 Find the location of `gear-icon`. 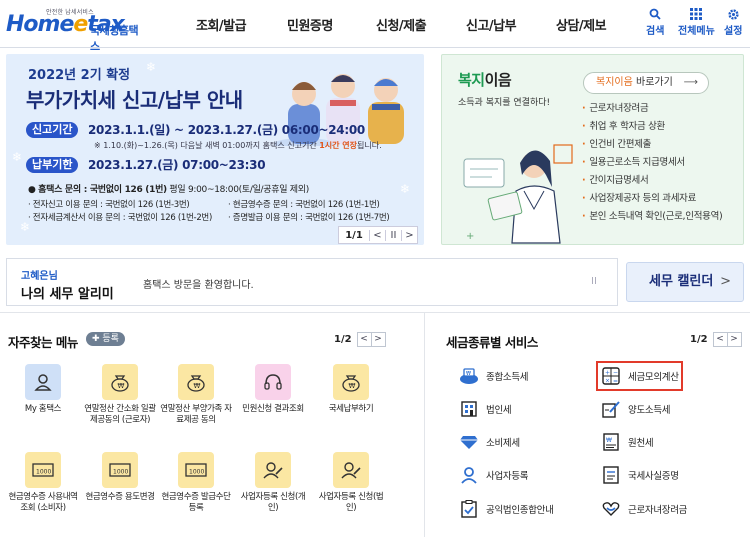

gear-icon is located at coordinates (733, 15).